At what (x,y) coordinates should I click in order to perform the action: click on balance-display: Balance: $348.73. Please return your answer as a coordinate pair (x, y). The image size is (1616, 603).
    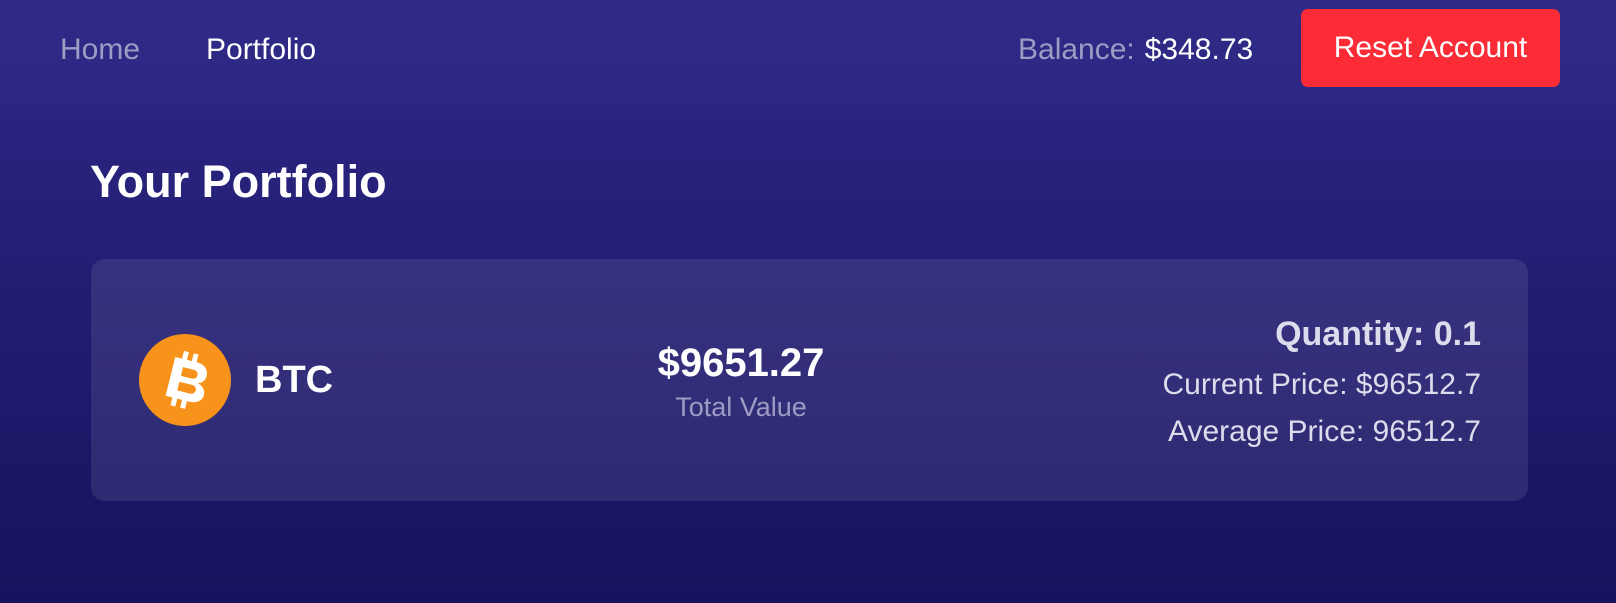
    Looking at the image, I should click on (1135, 50).